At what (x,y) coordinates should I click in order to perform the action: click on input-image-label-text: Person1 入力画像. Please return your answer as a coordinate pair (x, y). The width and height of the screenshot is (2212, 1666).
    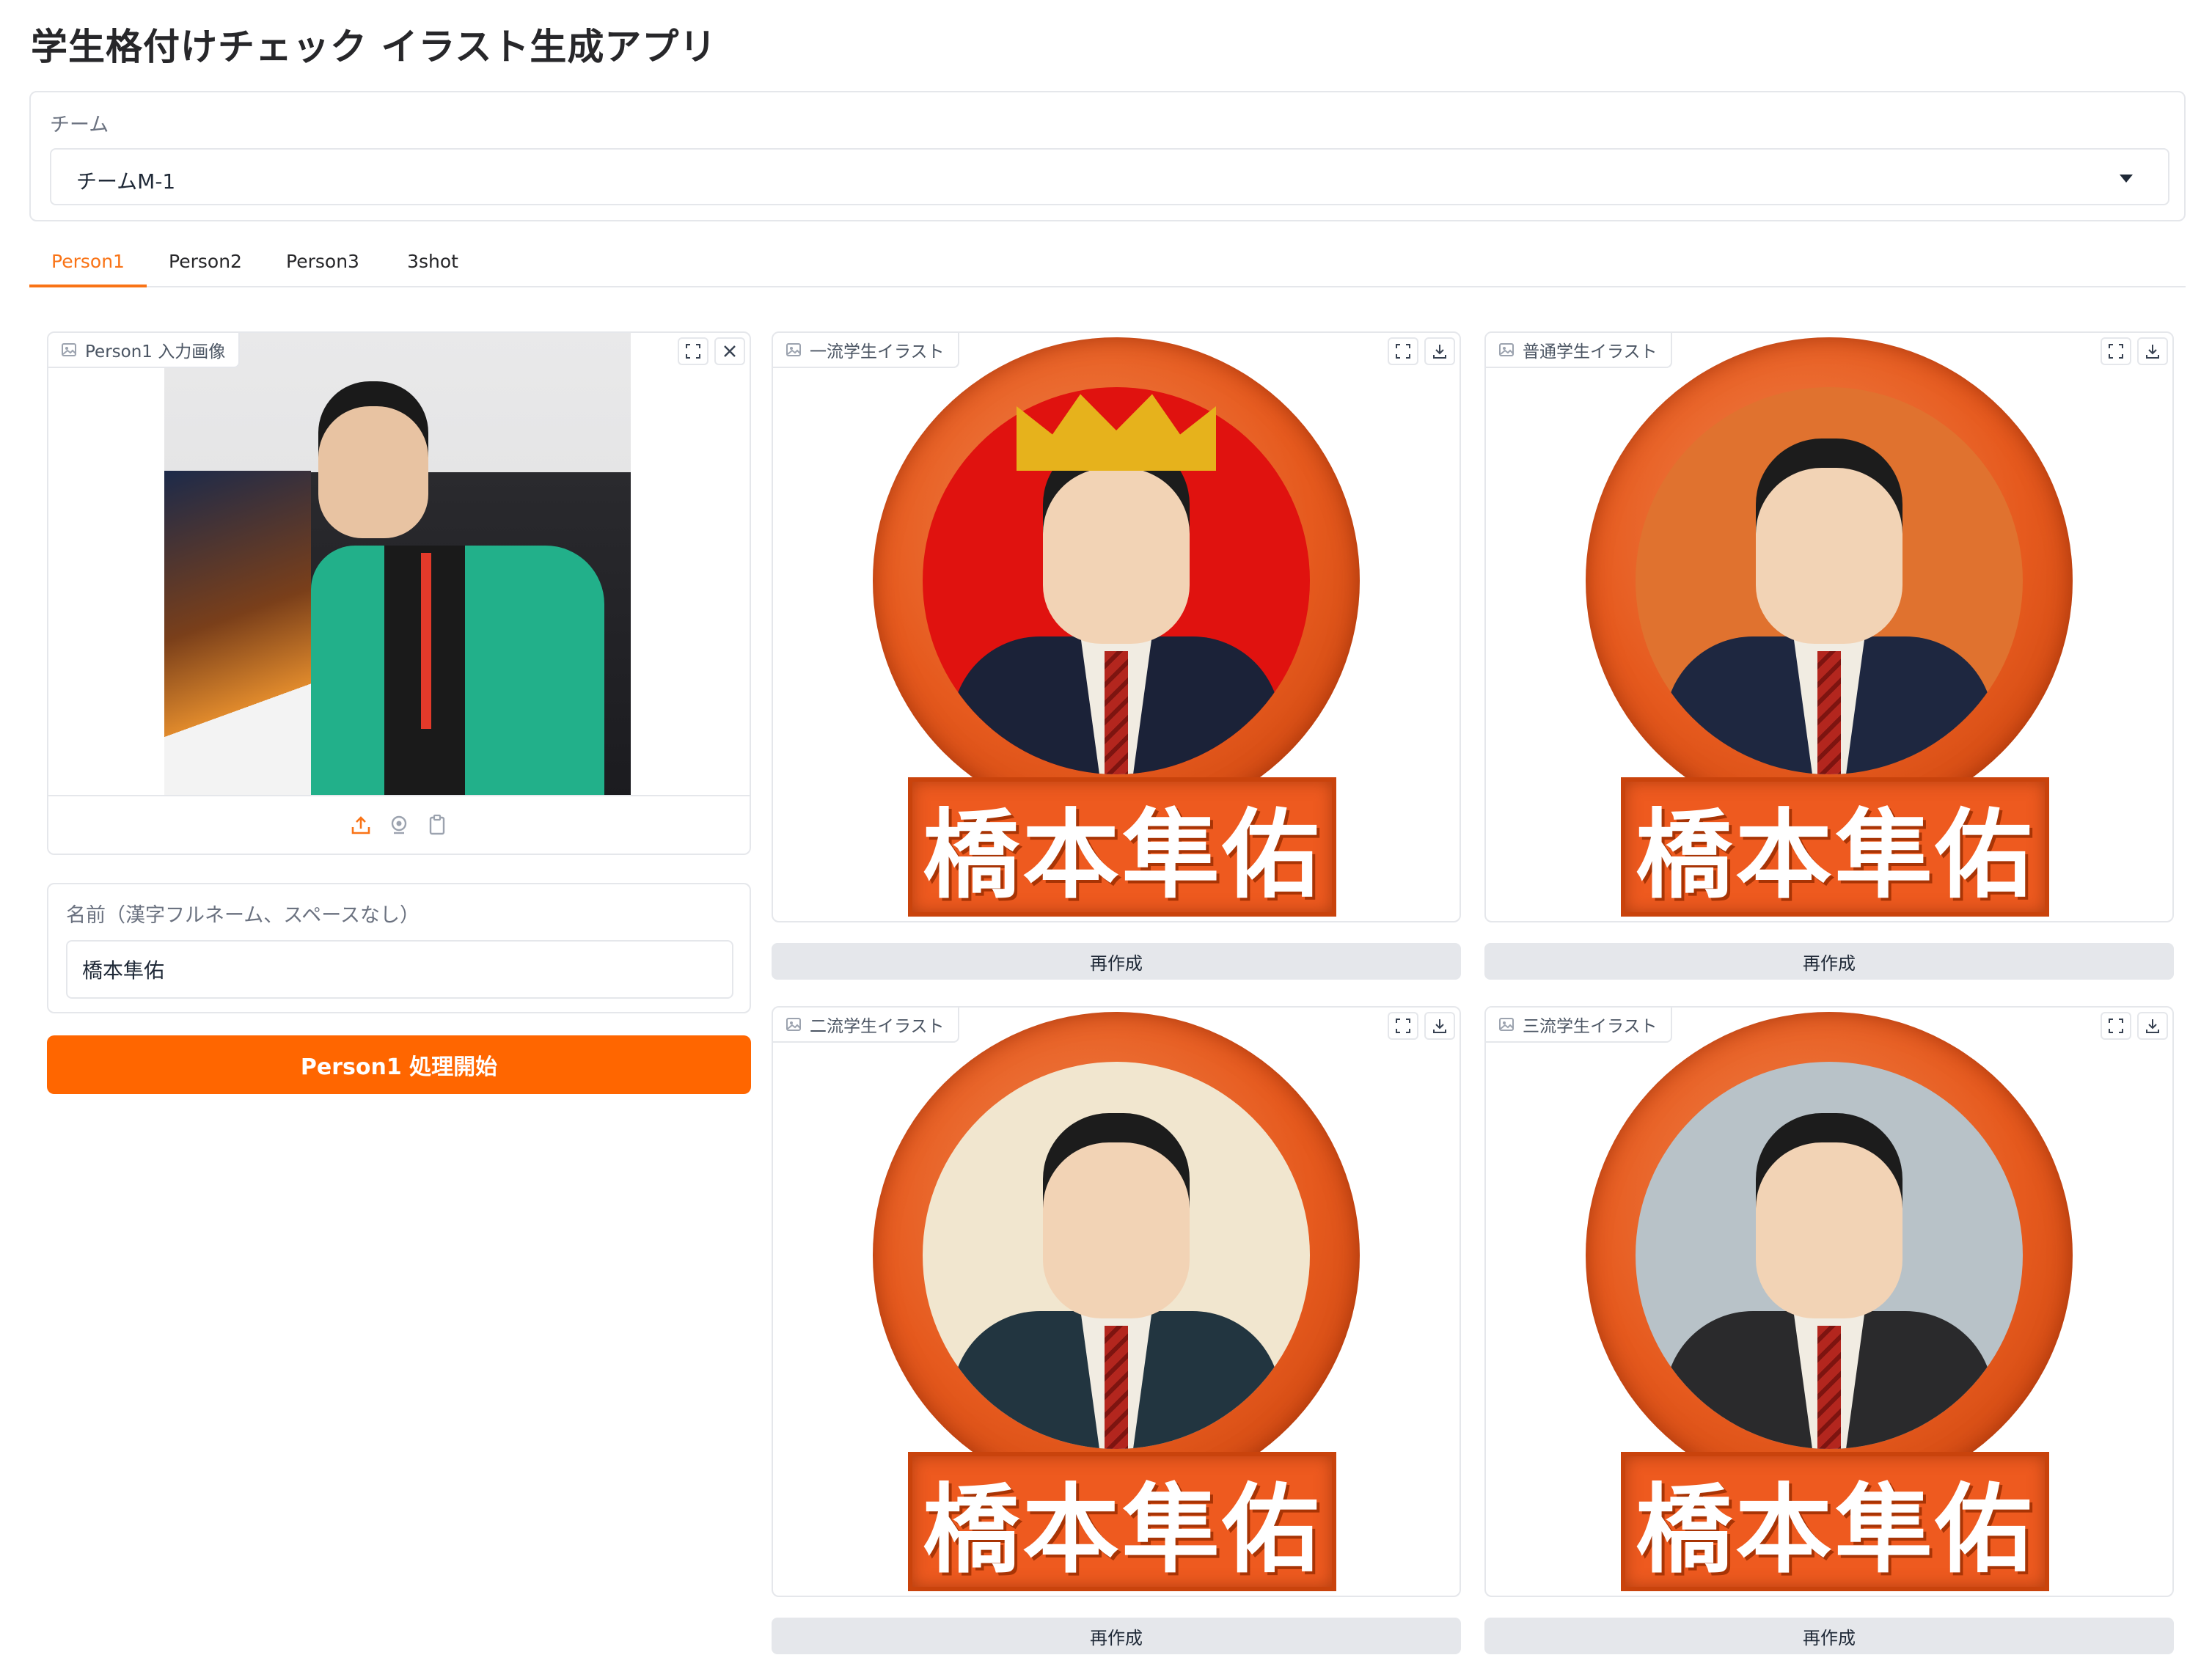
    Looking at the image, I should click on (156, 352).